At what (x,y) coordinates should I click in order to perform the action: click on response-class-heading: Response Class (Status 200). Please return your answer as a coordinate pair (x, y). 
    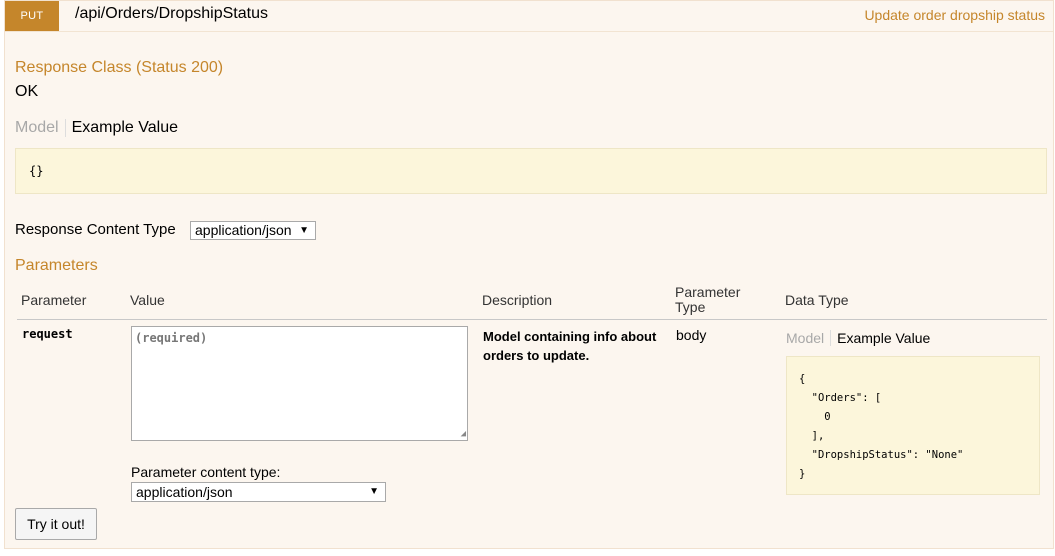
    Looking at the image, I should click on (119, 67).